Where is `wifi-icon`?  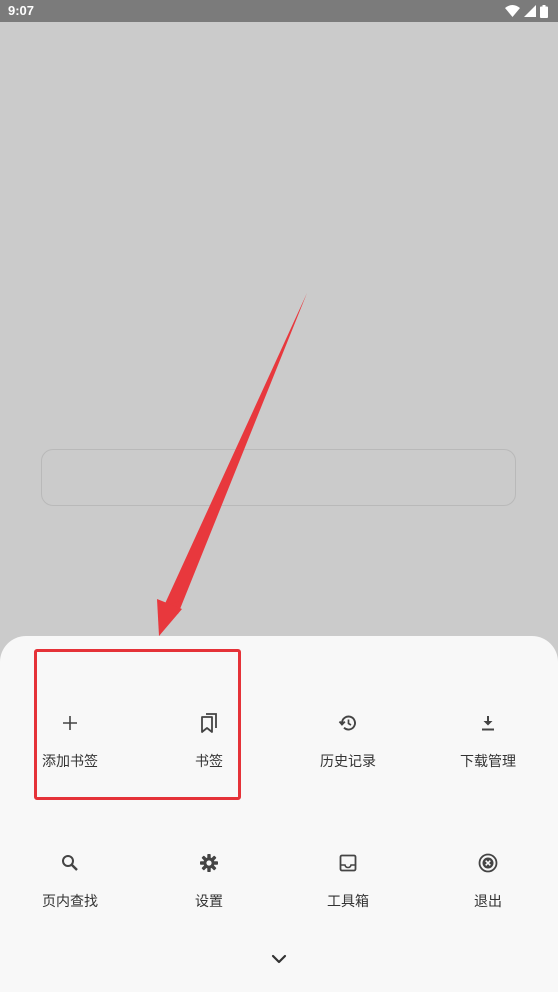 wifi-icon is located at coordinates (512, 11).